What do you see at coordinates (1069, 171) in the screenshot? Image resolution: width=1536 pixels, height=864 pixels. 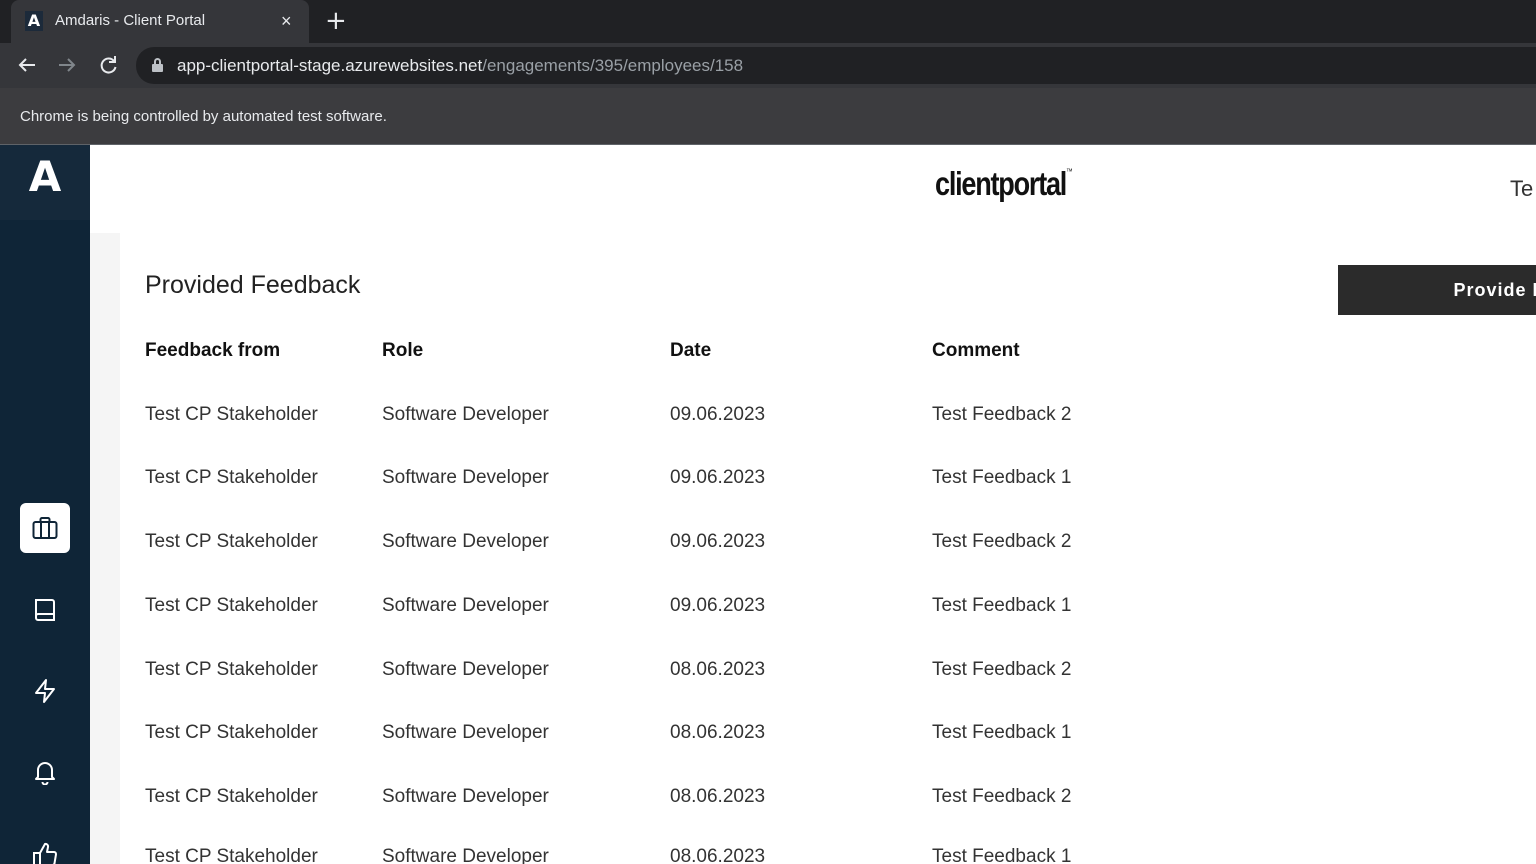 I see `trademark: ™` at bounding box center [1069, 171].